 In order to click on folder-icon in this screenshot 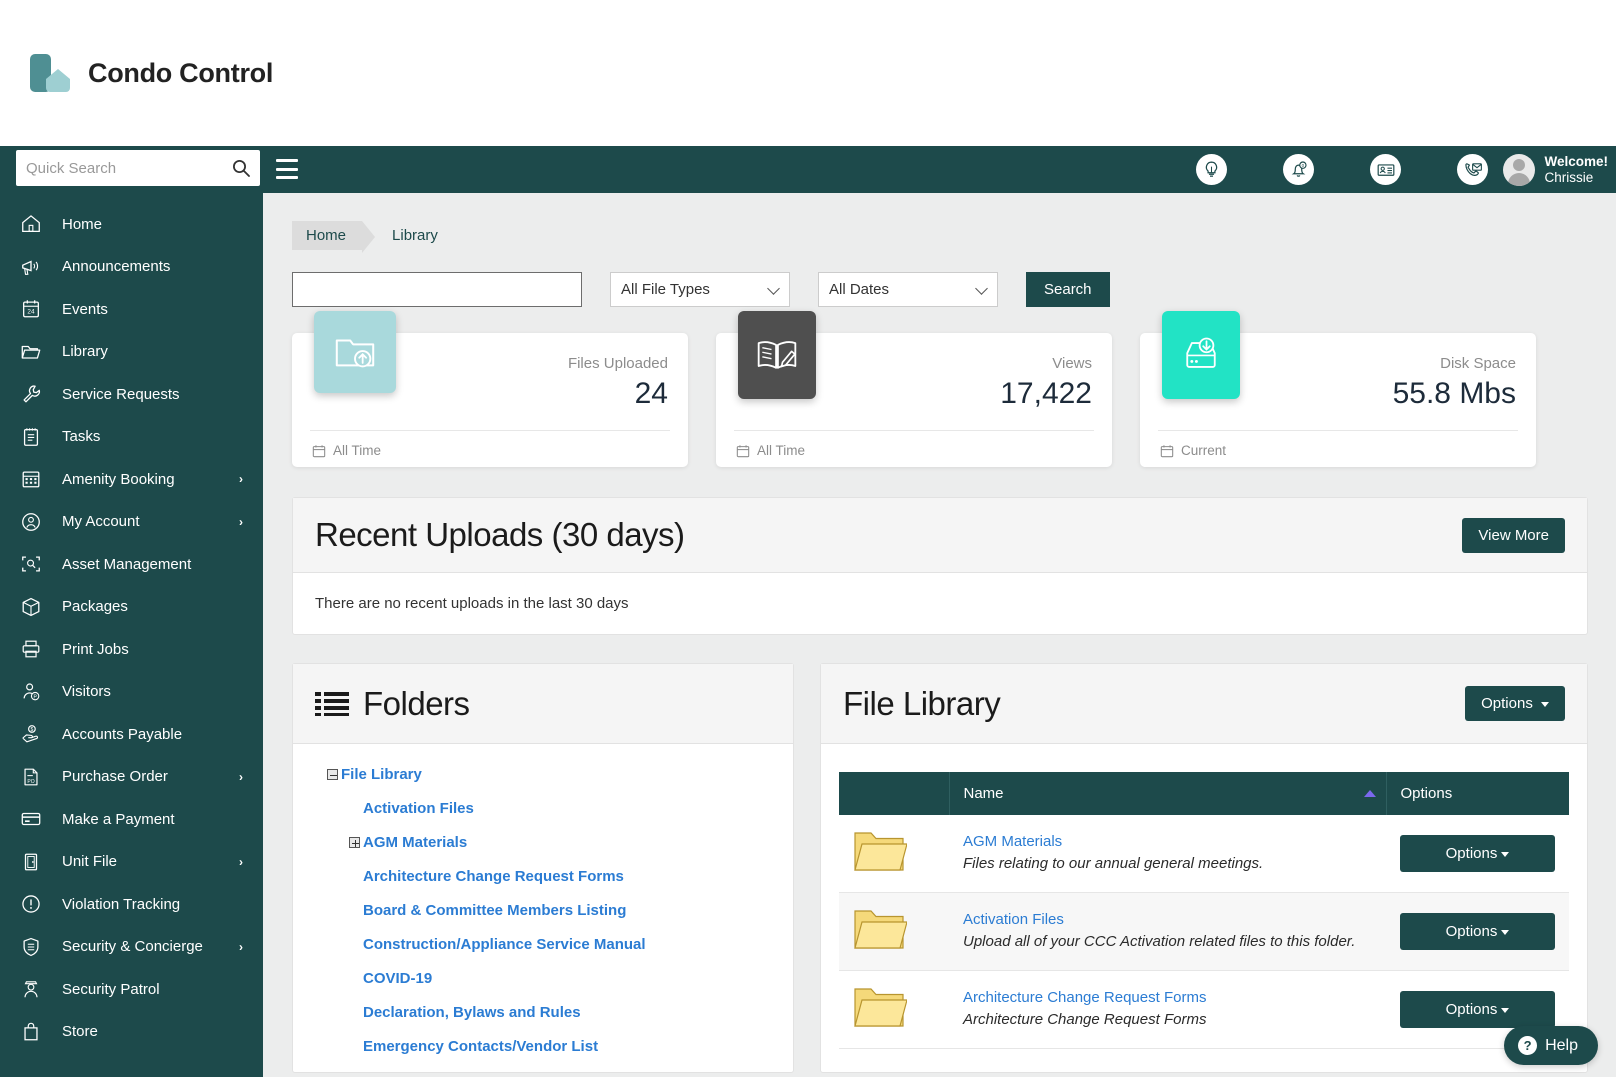, I will do `click(35, 352)`.